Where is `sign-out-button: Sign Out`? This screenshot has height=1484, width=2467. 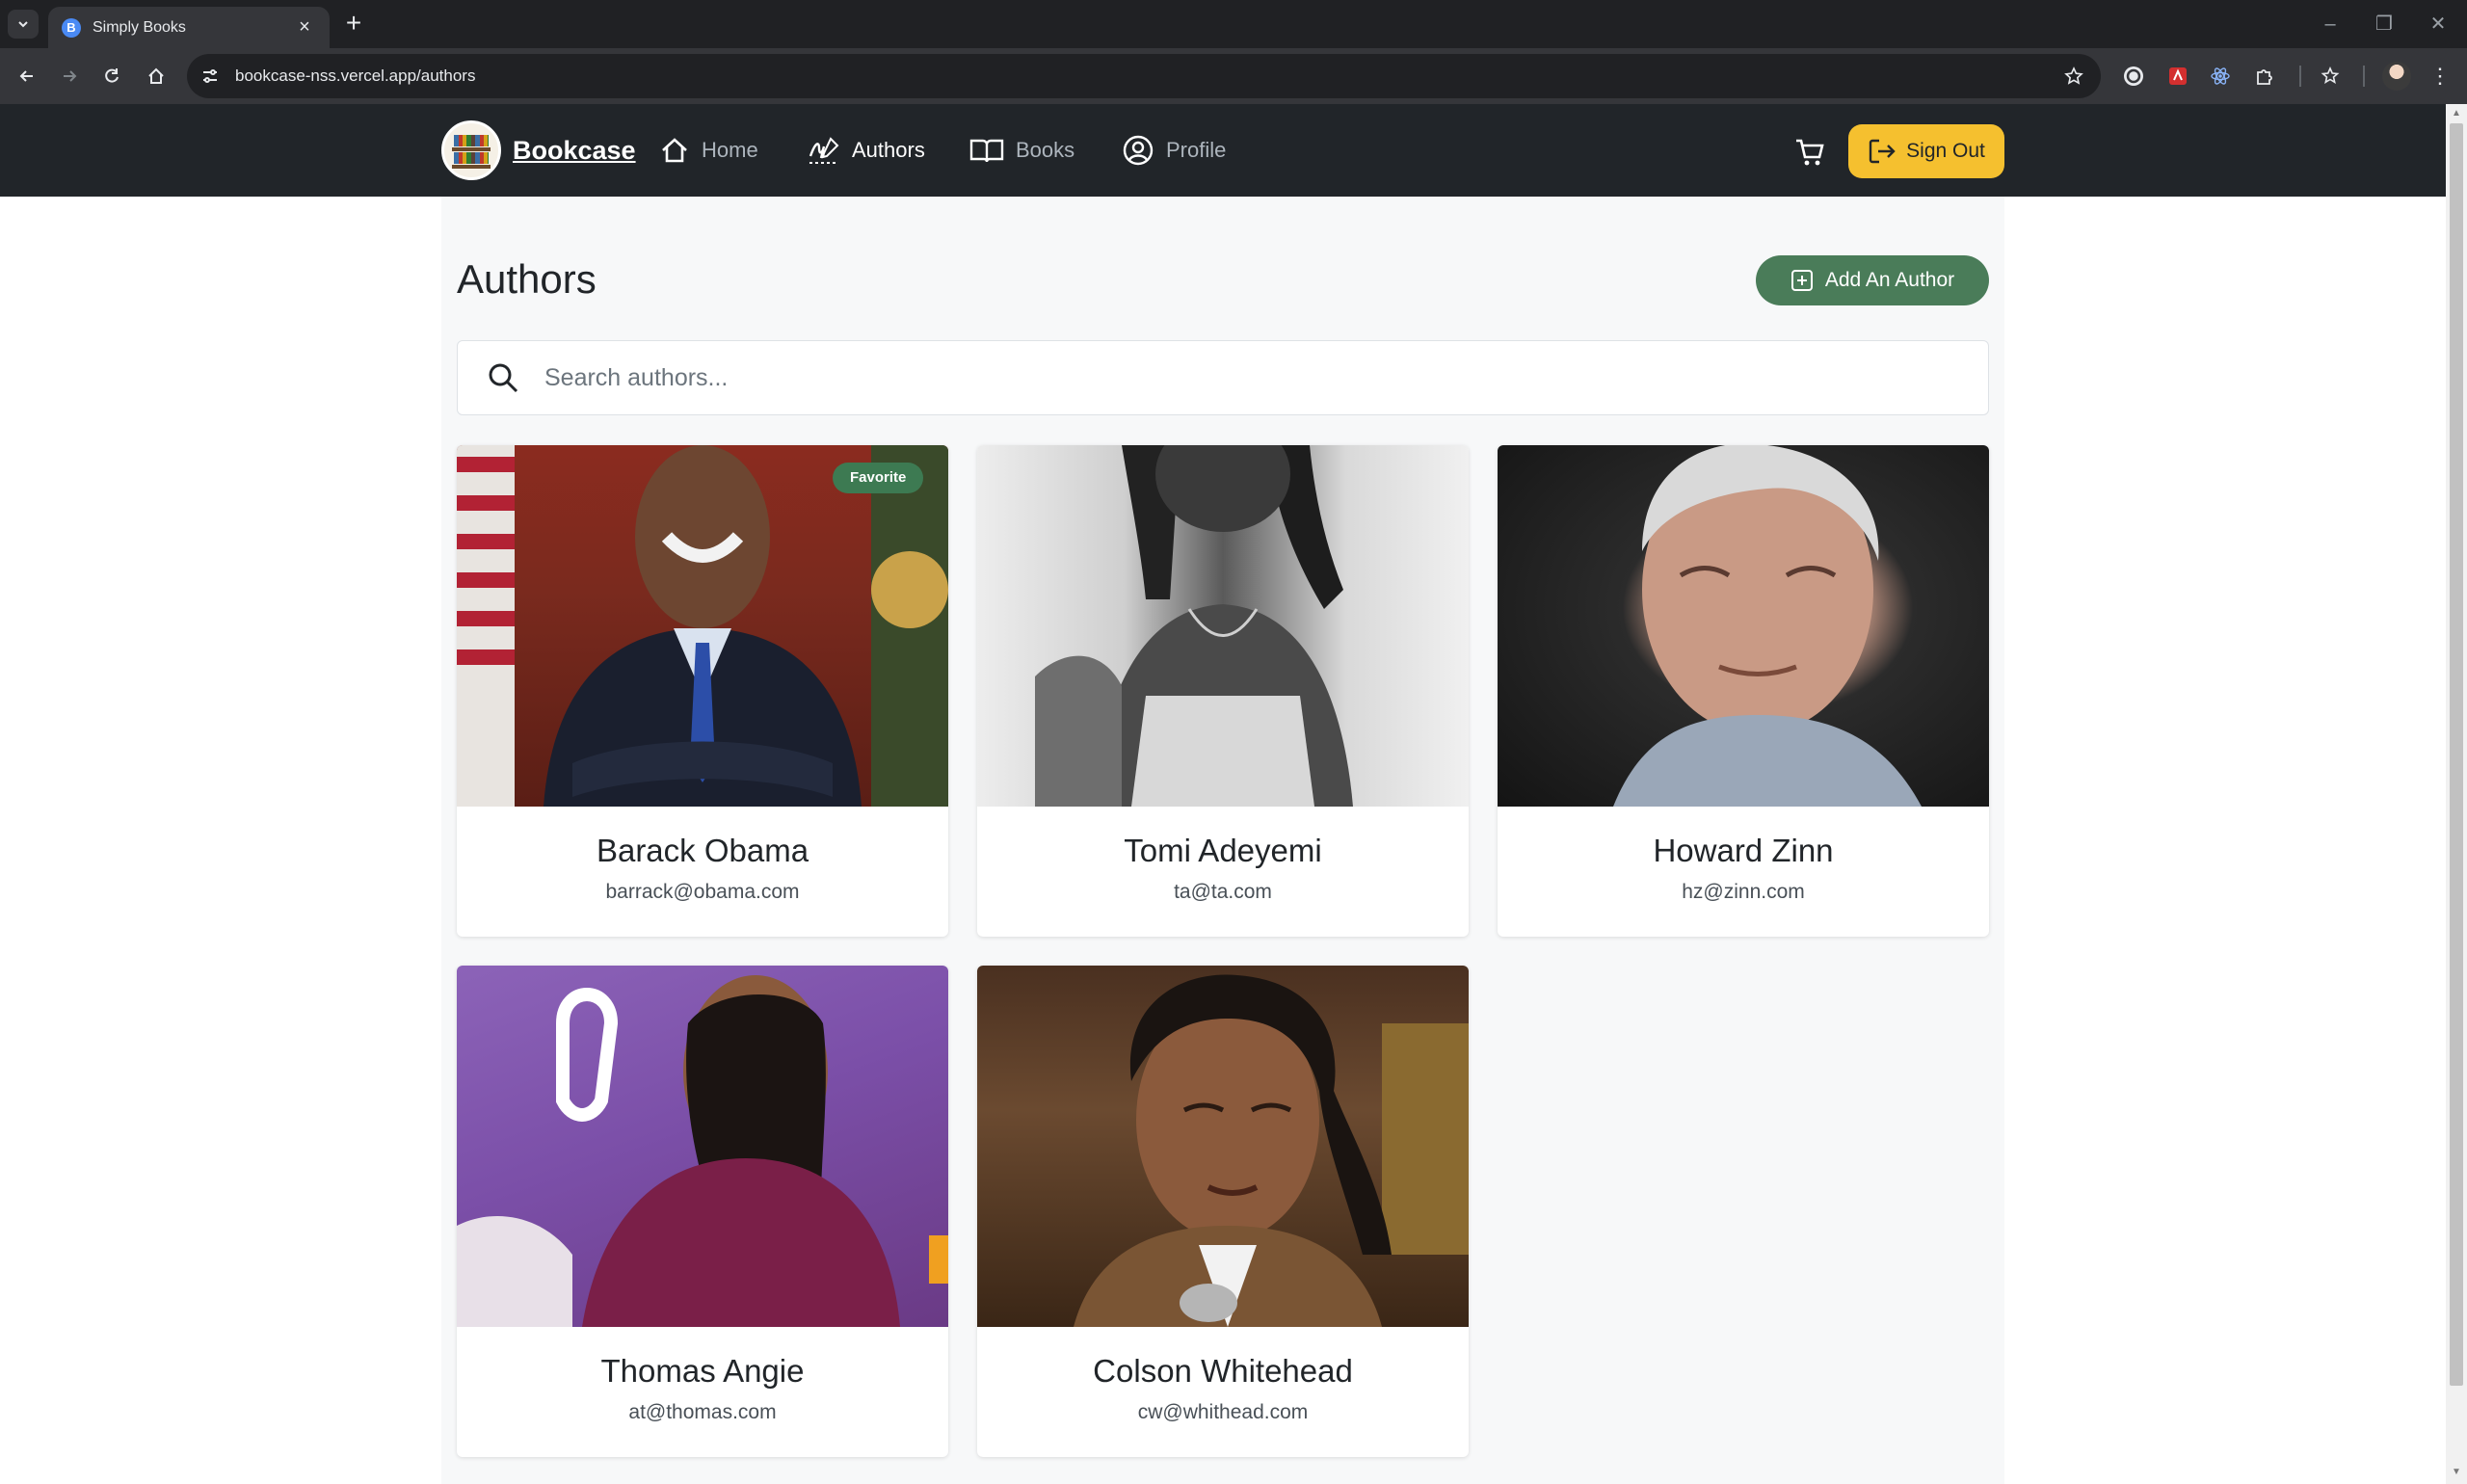
sign-out-button: Sign Out is located at coordinates (1926, 151).